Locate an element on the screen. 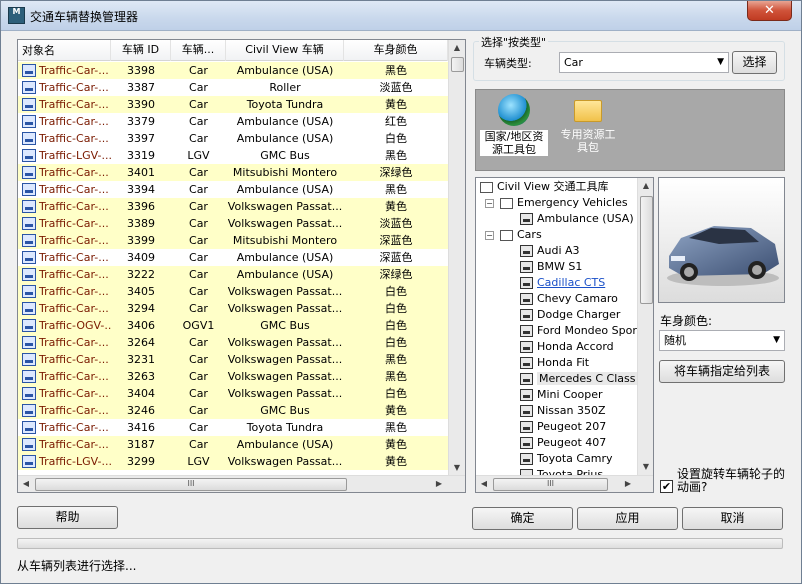 This screenshot has width=802, height=584. row-body-color: 白色 is located at coordinates (396, 291).